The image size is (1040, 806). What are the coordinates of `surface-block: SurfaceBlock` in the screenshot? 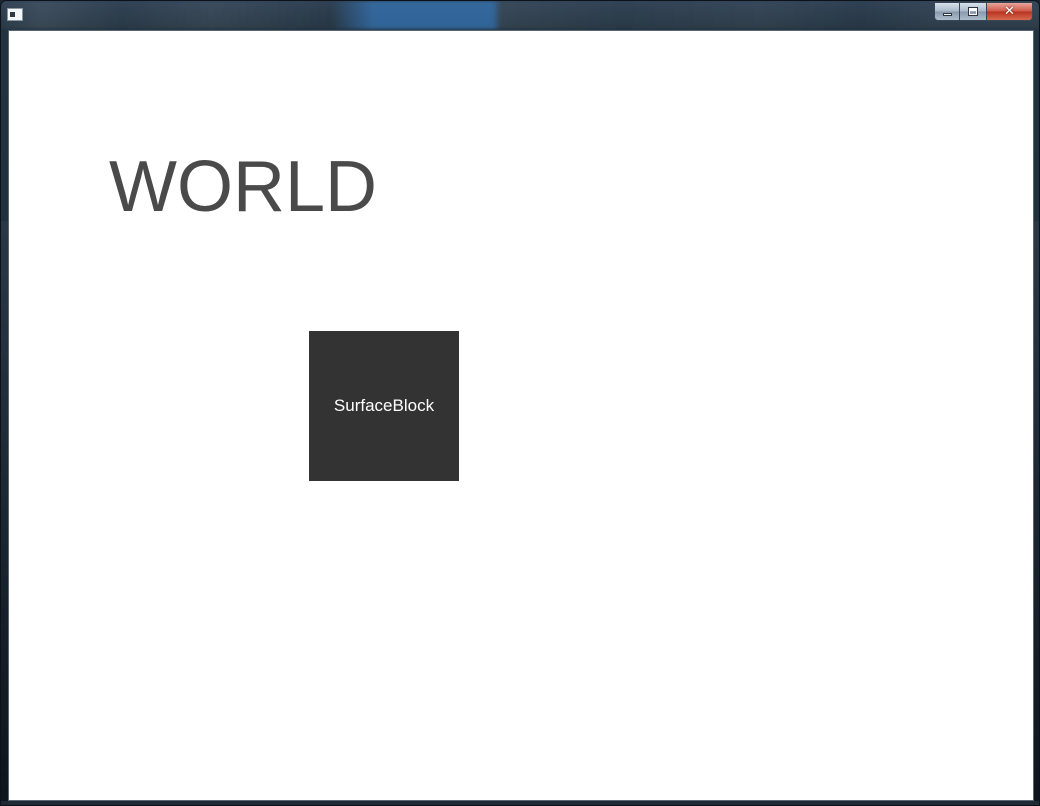 It's located at (384, 406).